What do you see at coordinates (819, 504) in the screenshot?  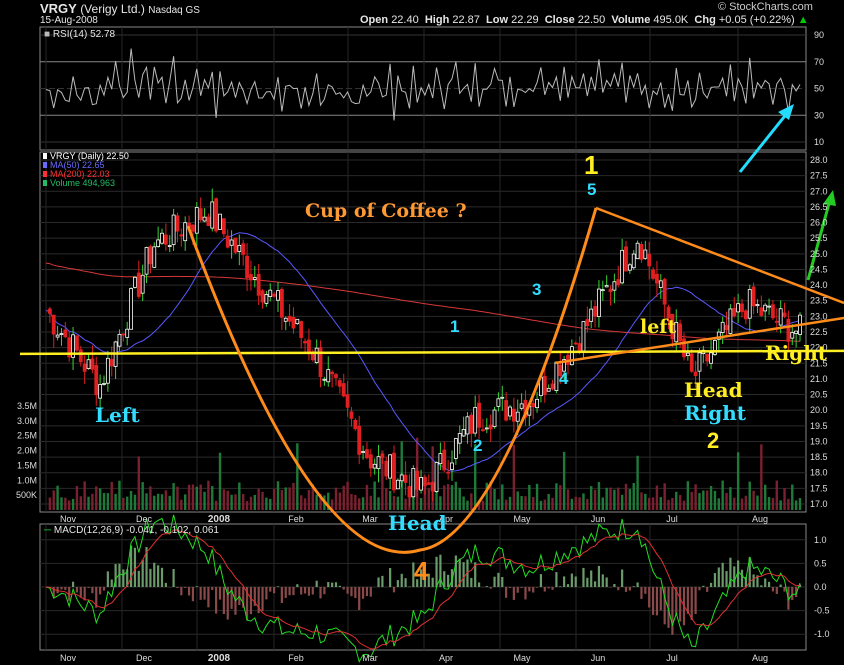 I see `price-tick-label: 17.0` at bounding box center [819, 504].